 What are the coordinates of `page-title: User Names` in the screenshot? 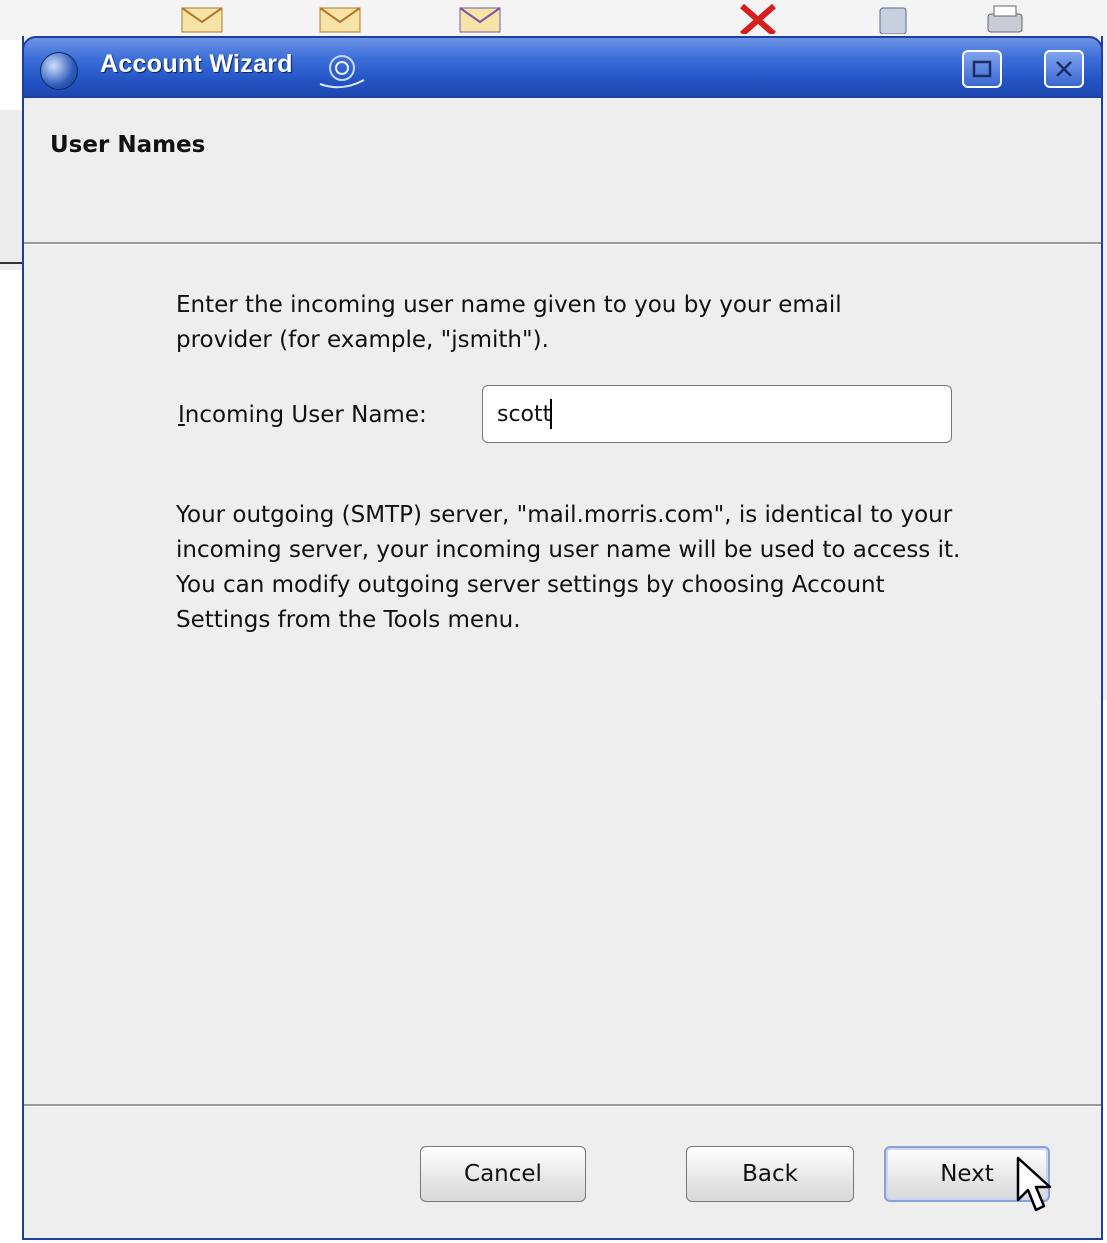 It's located at (128, 145).